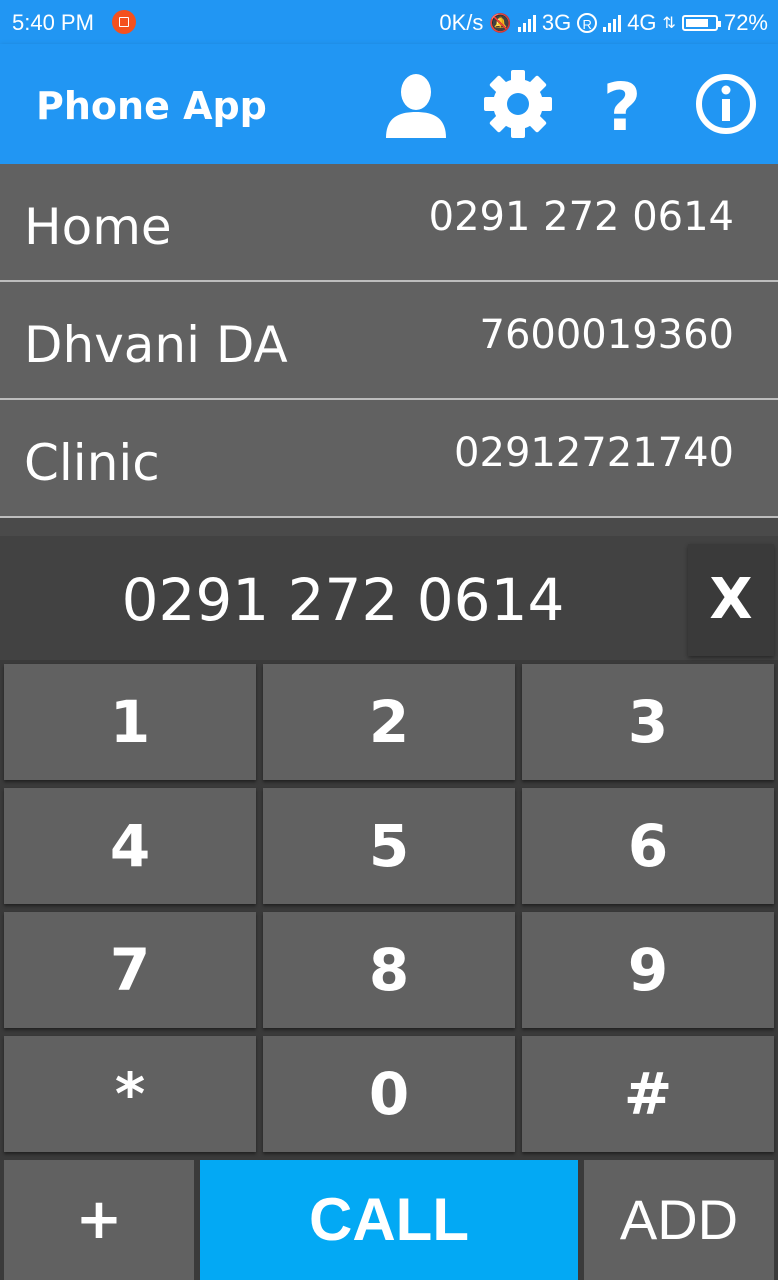 This screenshot has width=778, height=1280. I want to click on add-button: ADD, so click(679, 1220).